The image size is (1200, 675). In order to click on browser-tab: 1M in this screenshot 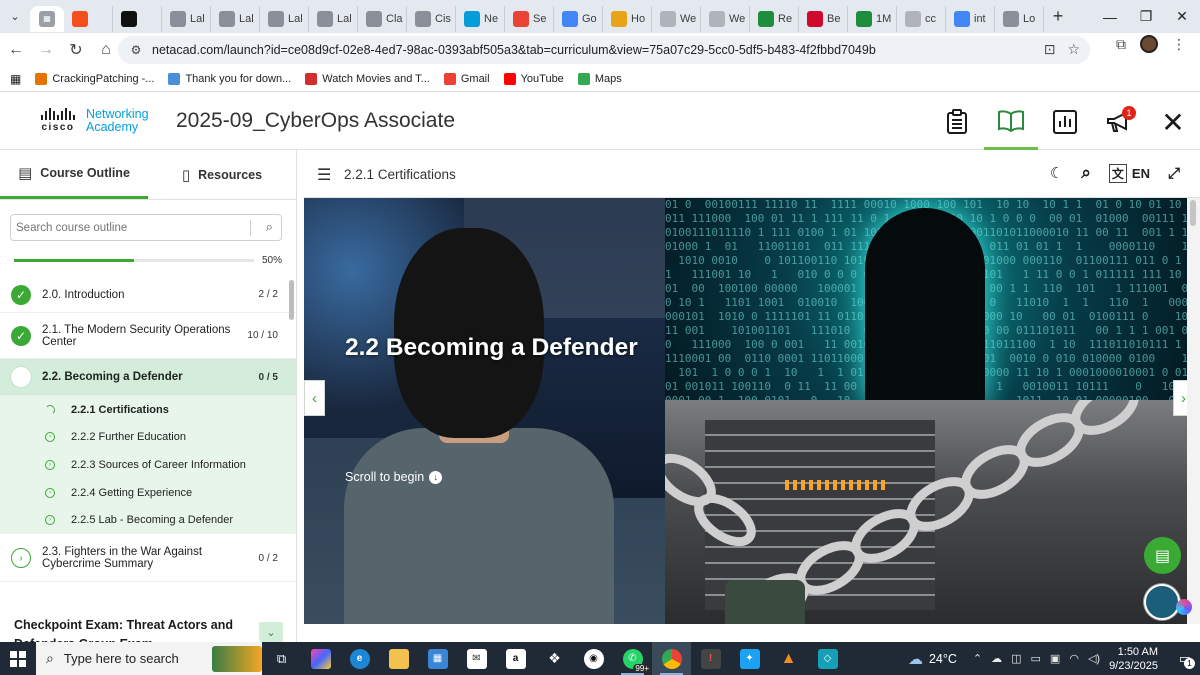, I will do `click(872, 18)`.